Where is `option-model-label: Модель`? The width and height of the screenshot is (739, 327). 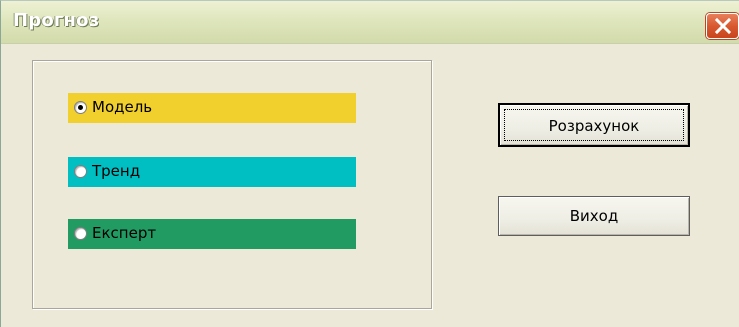 option-model-label: Модель is located at coordinates (122, 107).